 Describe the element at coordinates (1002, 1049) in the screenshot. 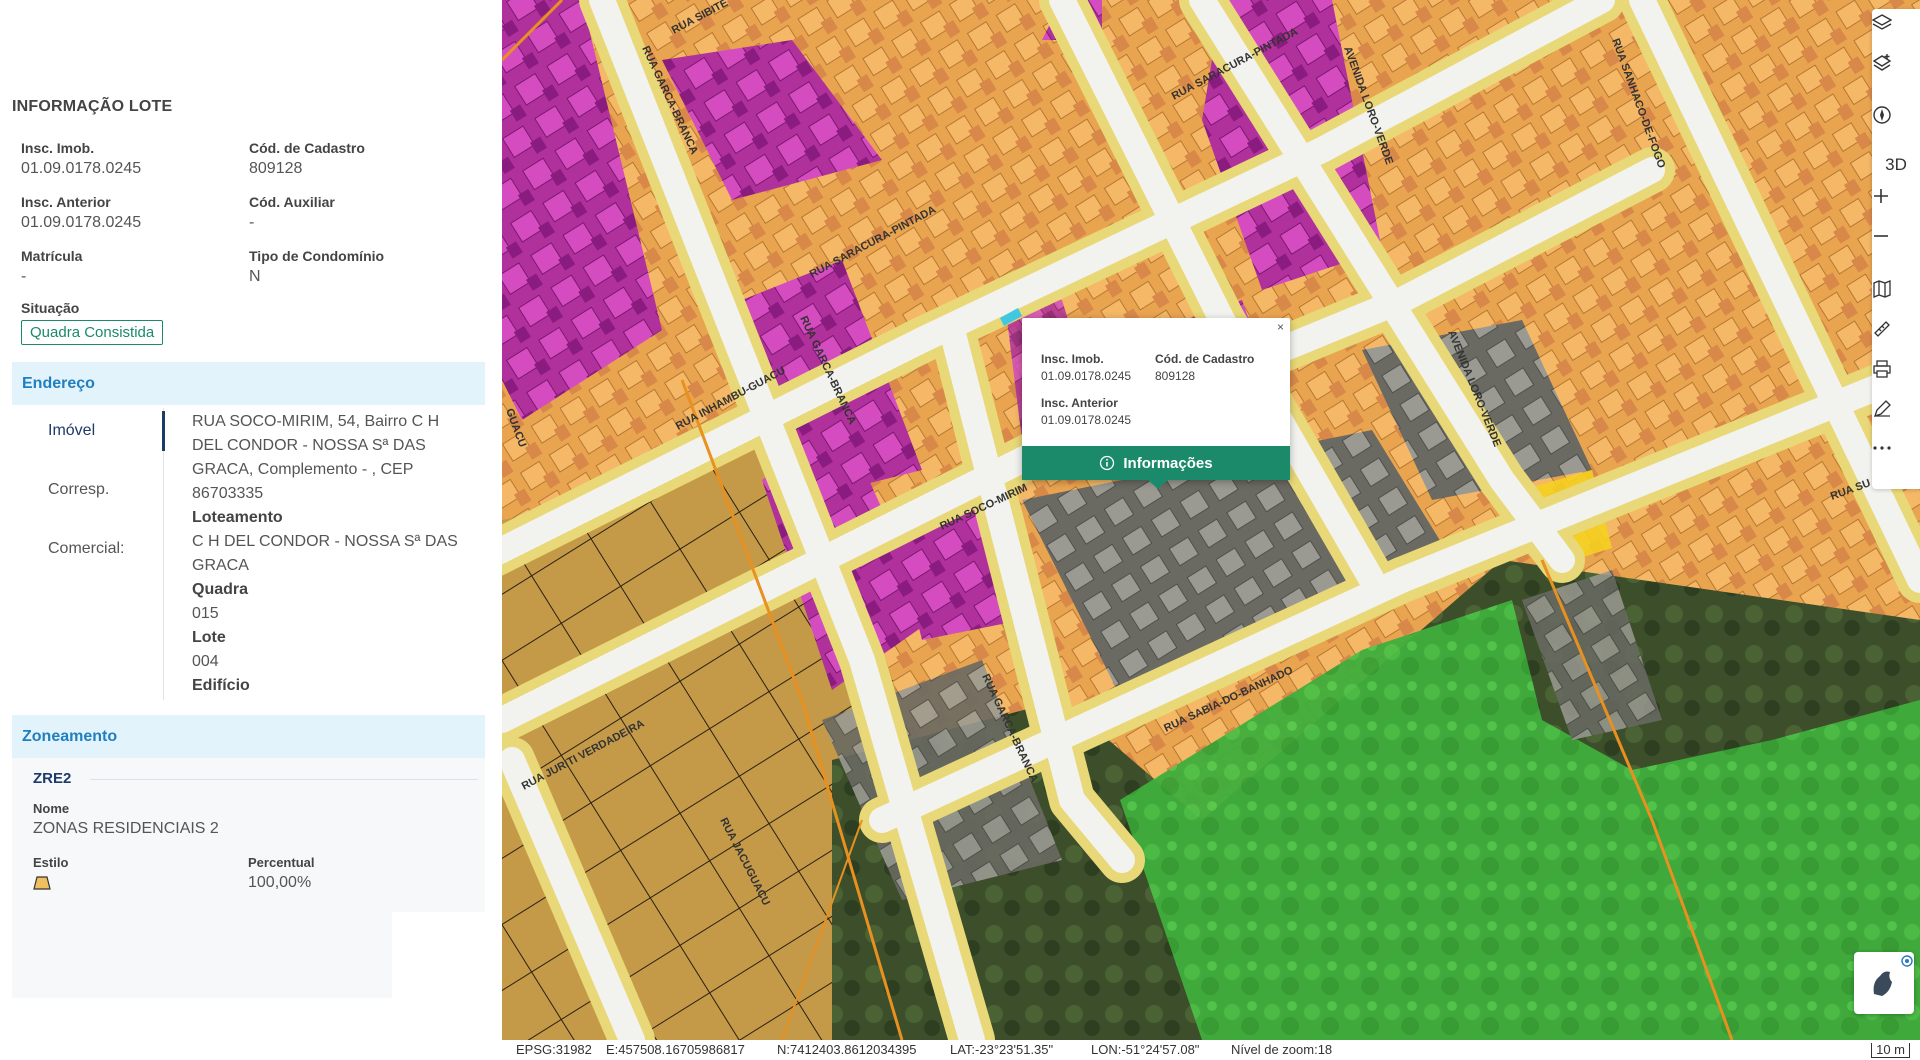

I see `latitude-readout: LAT:-23°23'51.35"` at that location.